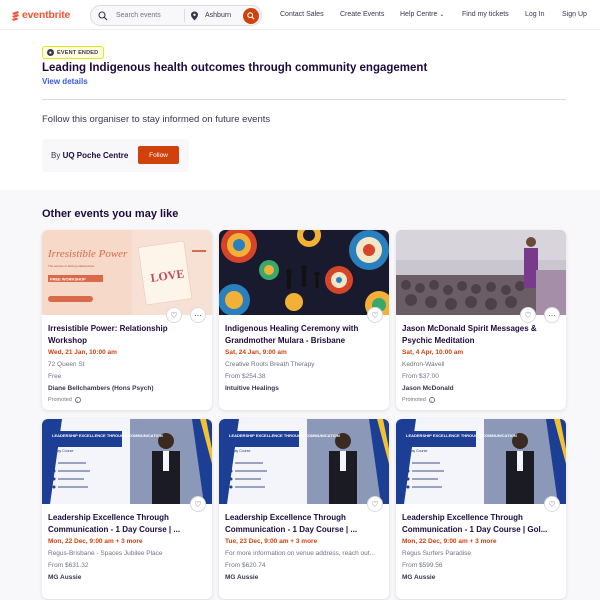 The image size is (600, 600). I want to click on eventbrite-logo: eventbrite, so click(40, 15).